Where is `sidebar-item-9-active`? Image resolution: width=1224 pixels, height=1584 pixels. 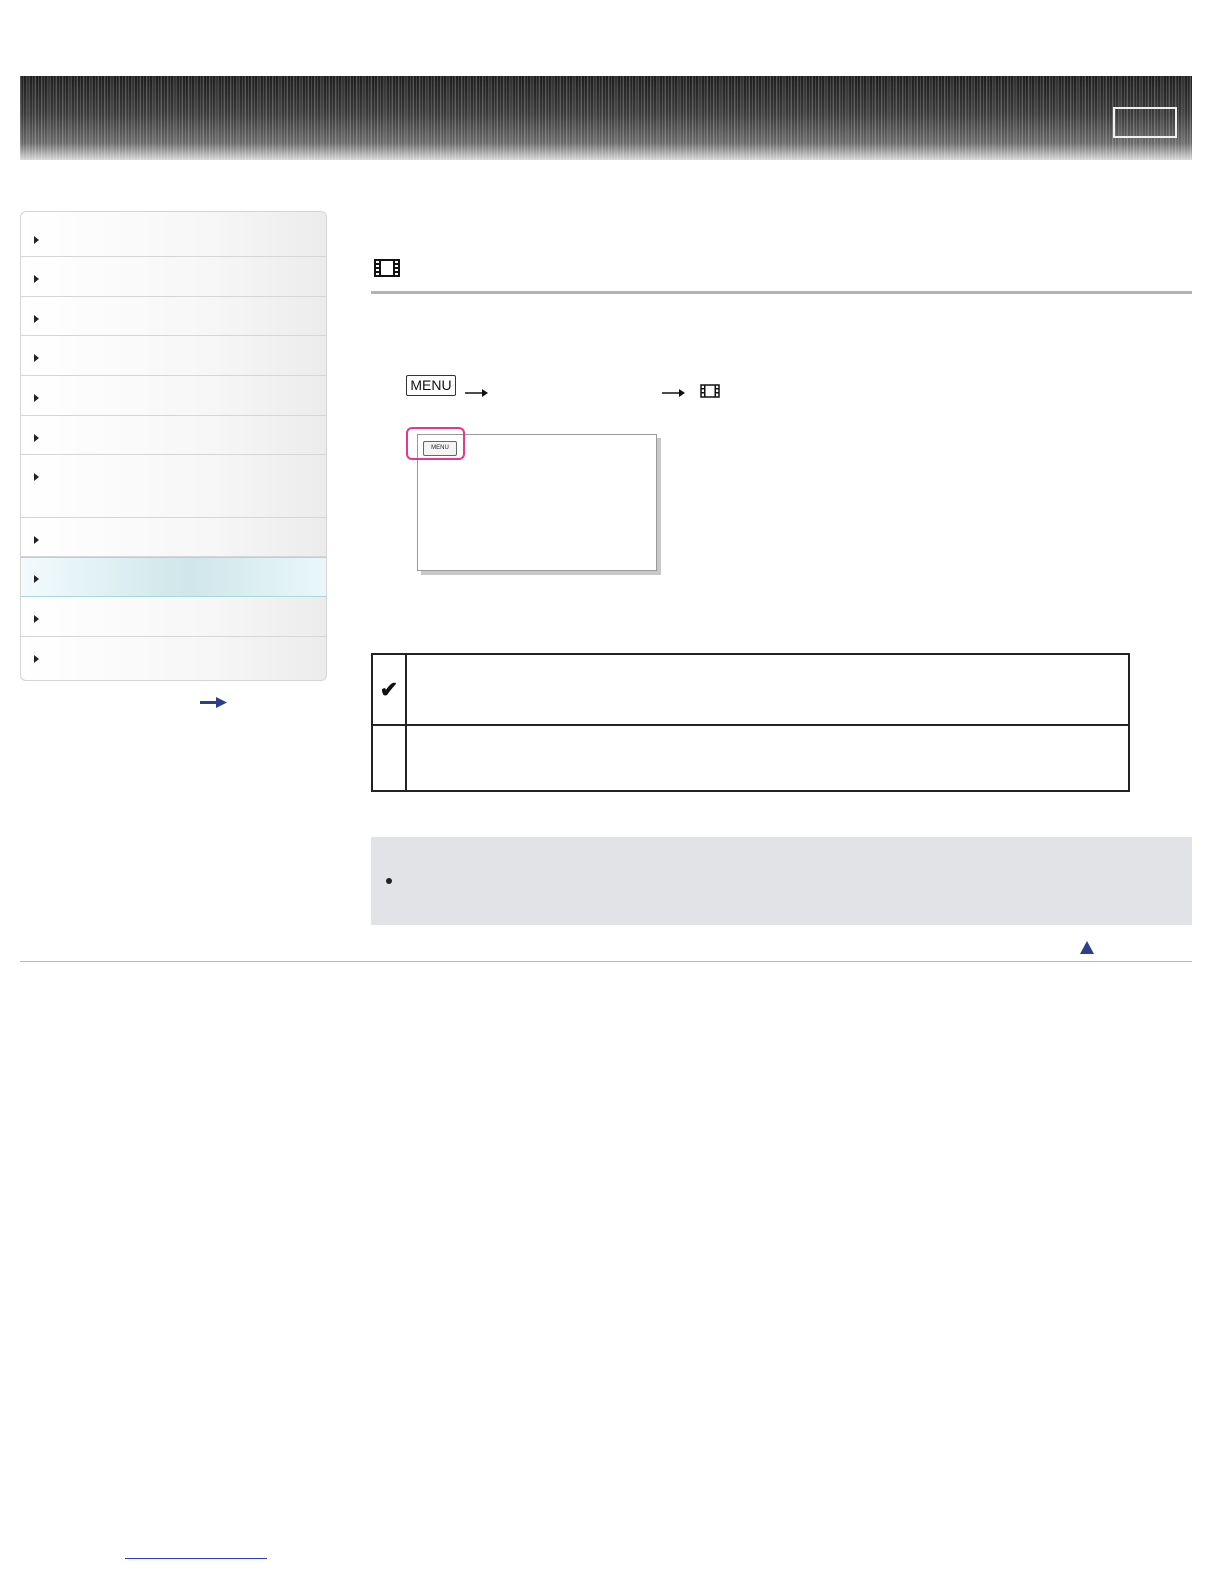 sidebar-item-9-active is located at coordinates (173, 577).